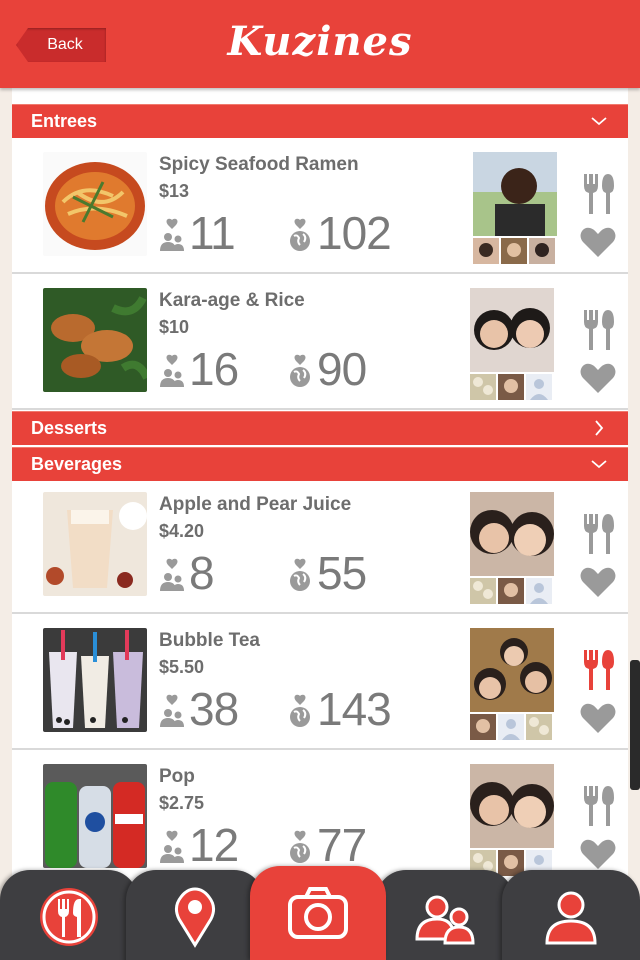 The width and height of the screenshot is (640, 960). I want to click on fork-icon-active, so click(598, 670).